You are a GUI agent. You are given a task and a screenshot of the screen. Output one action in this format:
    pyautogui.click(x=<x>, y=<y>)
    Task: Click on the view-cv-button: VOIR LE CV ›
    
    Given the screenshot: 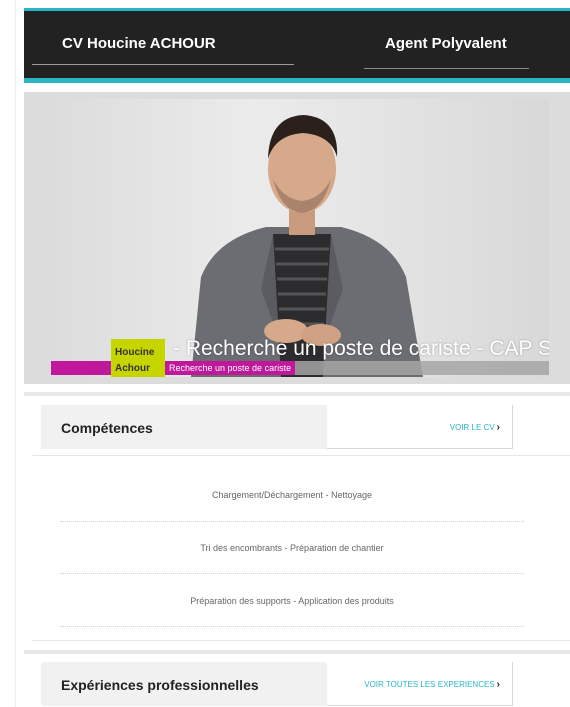 What is the action you would take?
    pyautogui.click(x=420, y=427)
    